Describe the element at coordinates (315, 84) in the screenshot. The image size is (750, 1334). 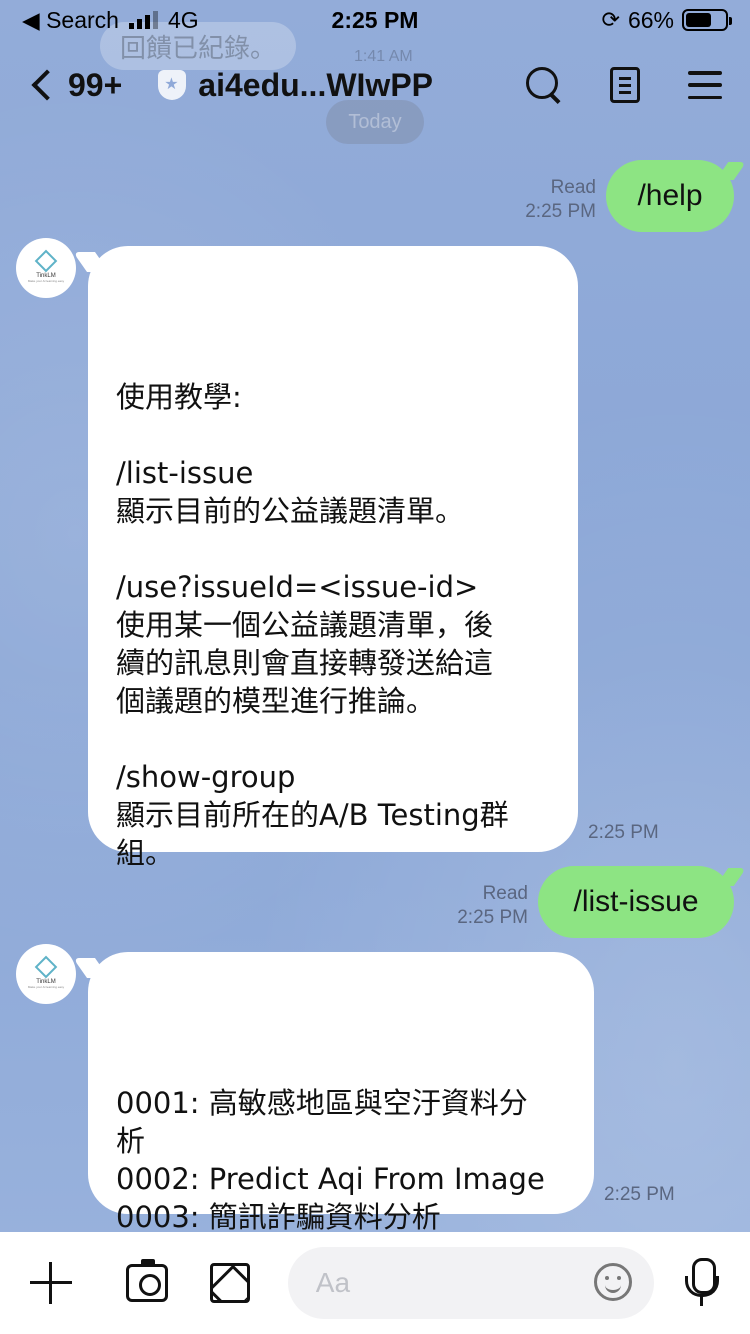
I see `chat-title: ai4edu...WIwPP` at that location.